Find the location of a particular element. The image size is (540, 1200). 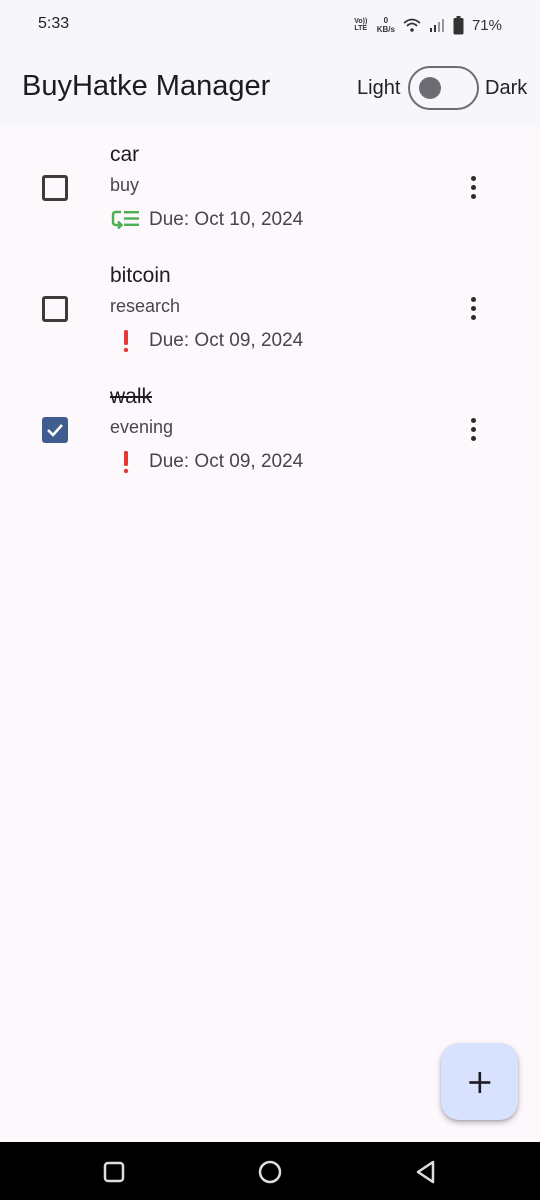

task-title: car is located at coordinates (125, 154).